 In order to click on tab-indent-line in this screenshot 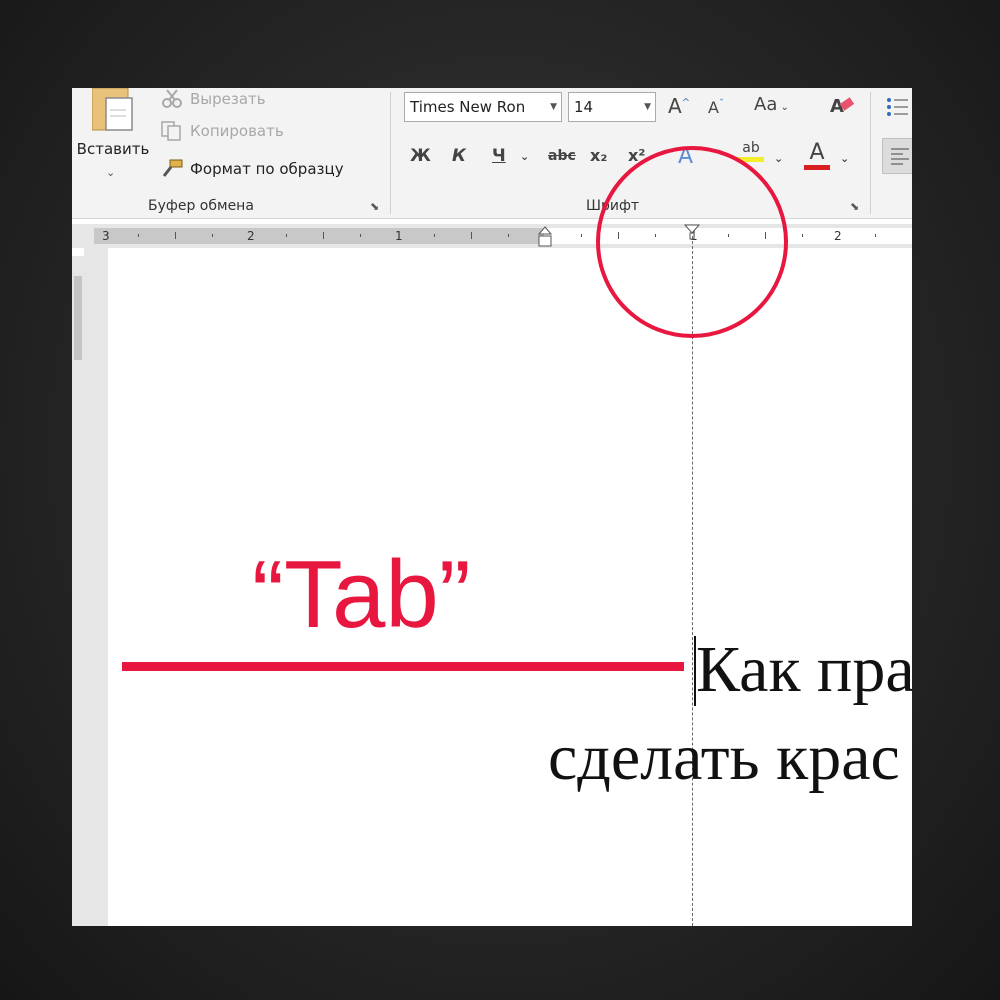, I will do `click(403, 666)`.